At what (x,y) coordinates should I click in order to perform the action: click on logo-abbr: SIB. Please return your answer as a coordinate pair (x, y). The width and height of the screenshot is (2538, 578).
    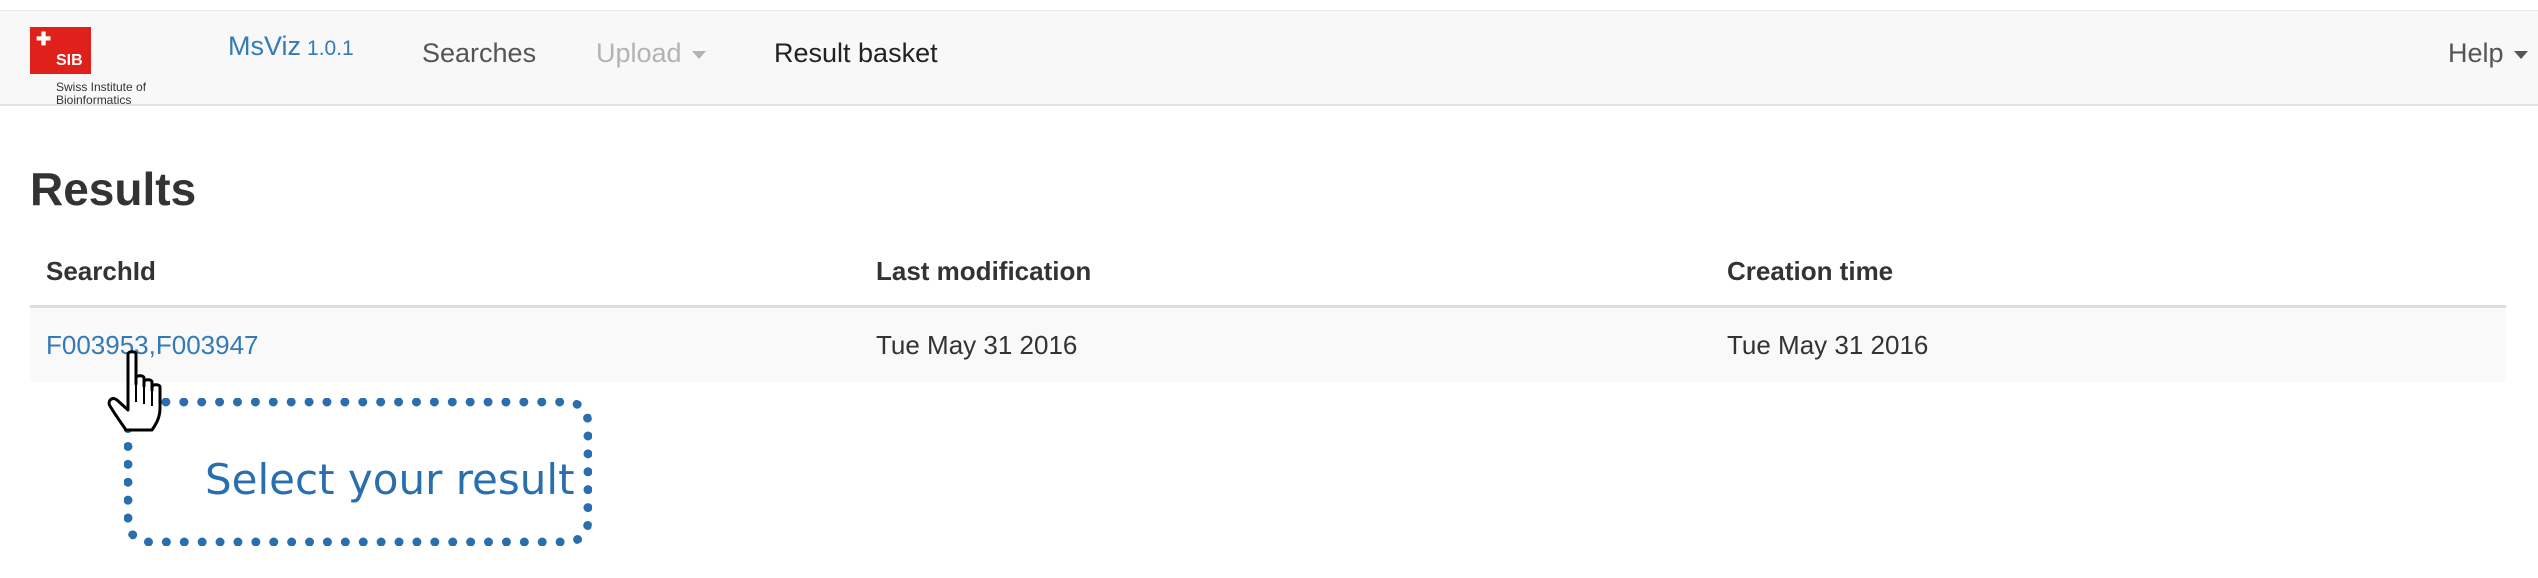
    Looking at the image, I should click on (69, 60).